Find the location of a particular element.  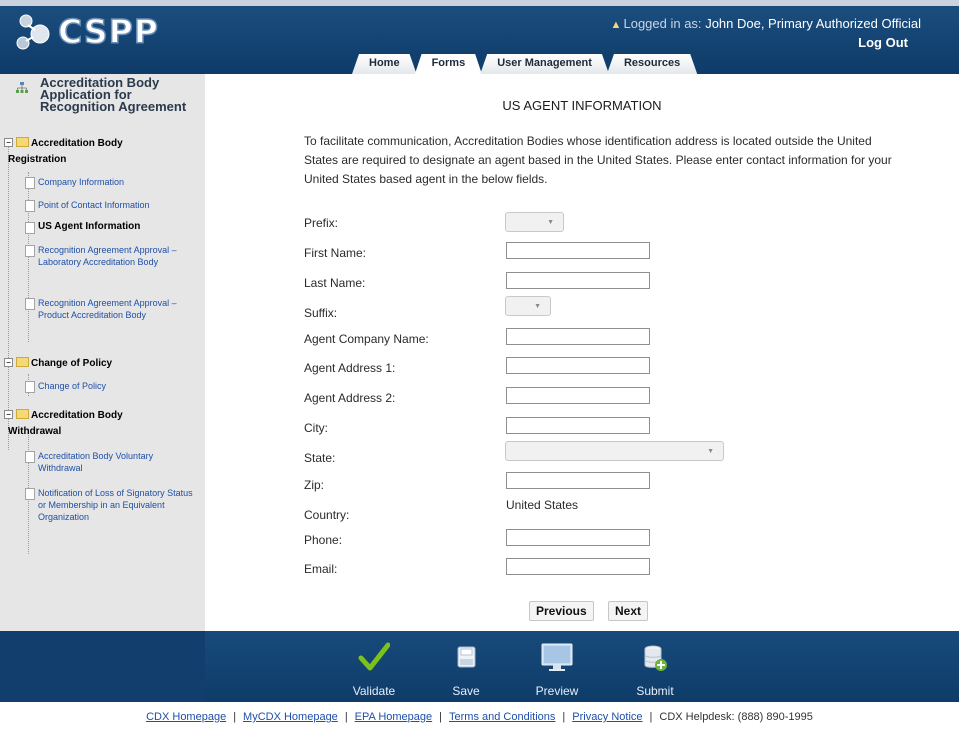

toolbar-left-panel is located at coordinates (102, 666).